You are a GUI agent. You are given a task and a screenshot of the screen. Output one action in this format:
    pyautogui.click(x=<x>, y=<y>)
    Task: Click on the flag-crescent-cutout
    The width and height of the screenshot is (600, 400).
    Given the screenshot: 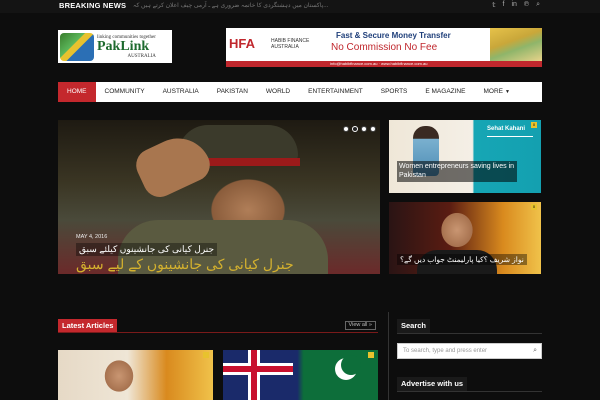 What is the action you would take?
    pyautogui.click(x=351, y=365)
    